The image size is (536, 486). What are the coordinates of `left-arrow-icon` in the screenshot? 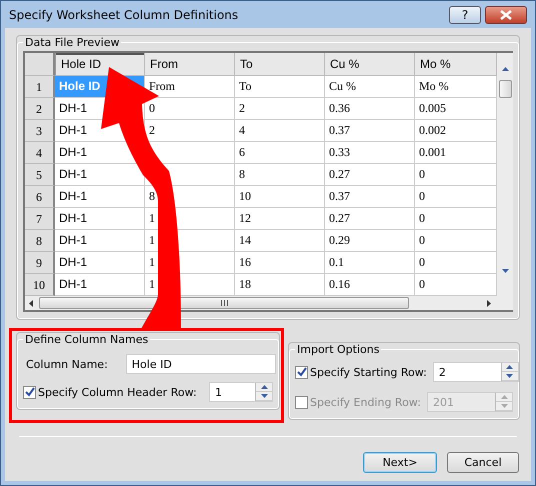 It's located at (31, 303).